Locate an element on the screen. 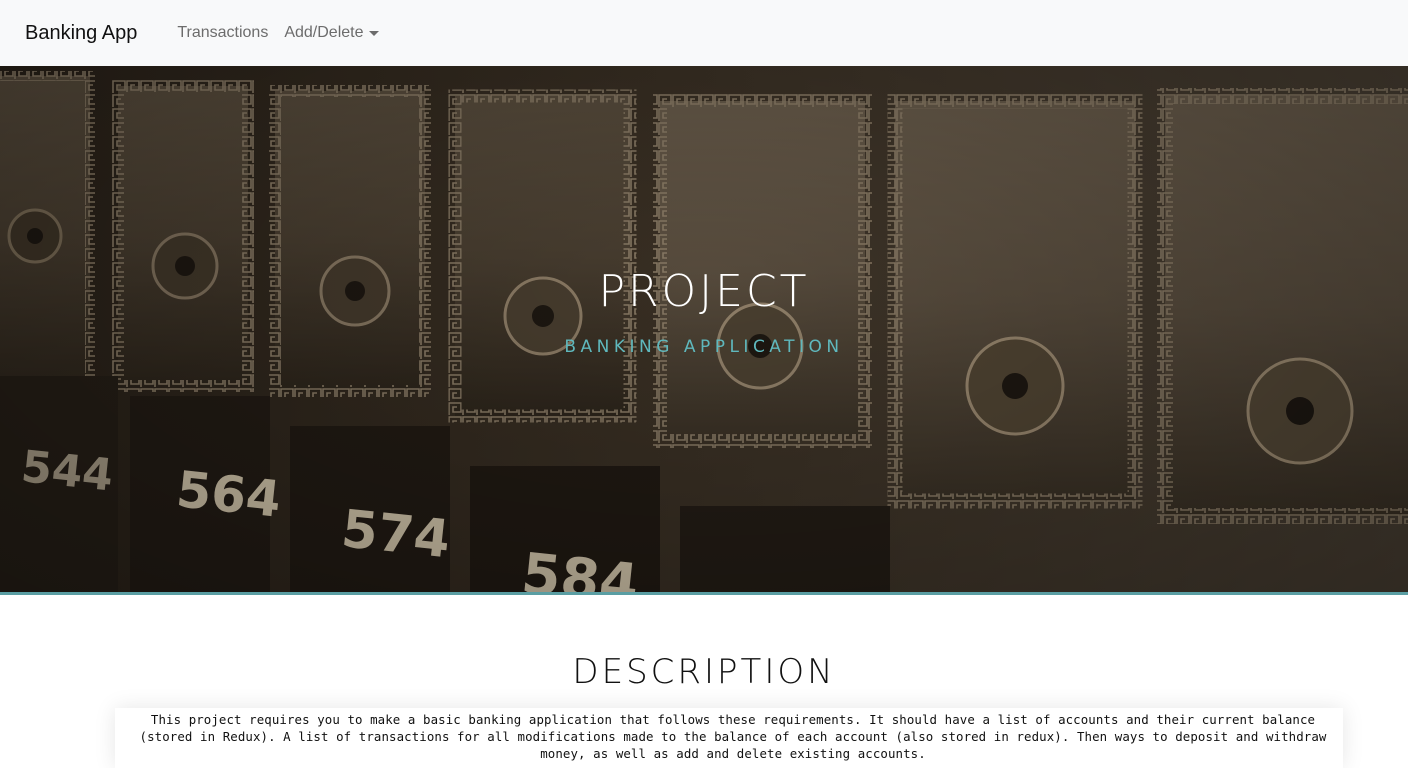 The width and height of the screenshot is (1408, 768). hero-title: PROJECT is located at coordinates (704, 291).